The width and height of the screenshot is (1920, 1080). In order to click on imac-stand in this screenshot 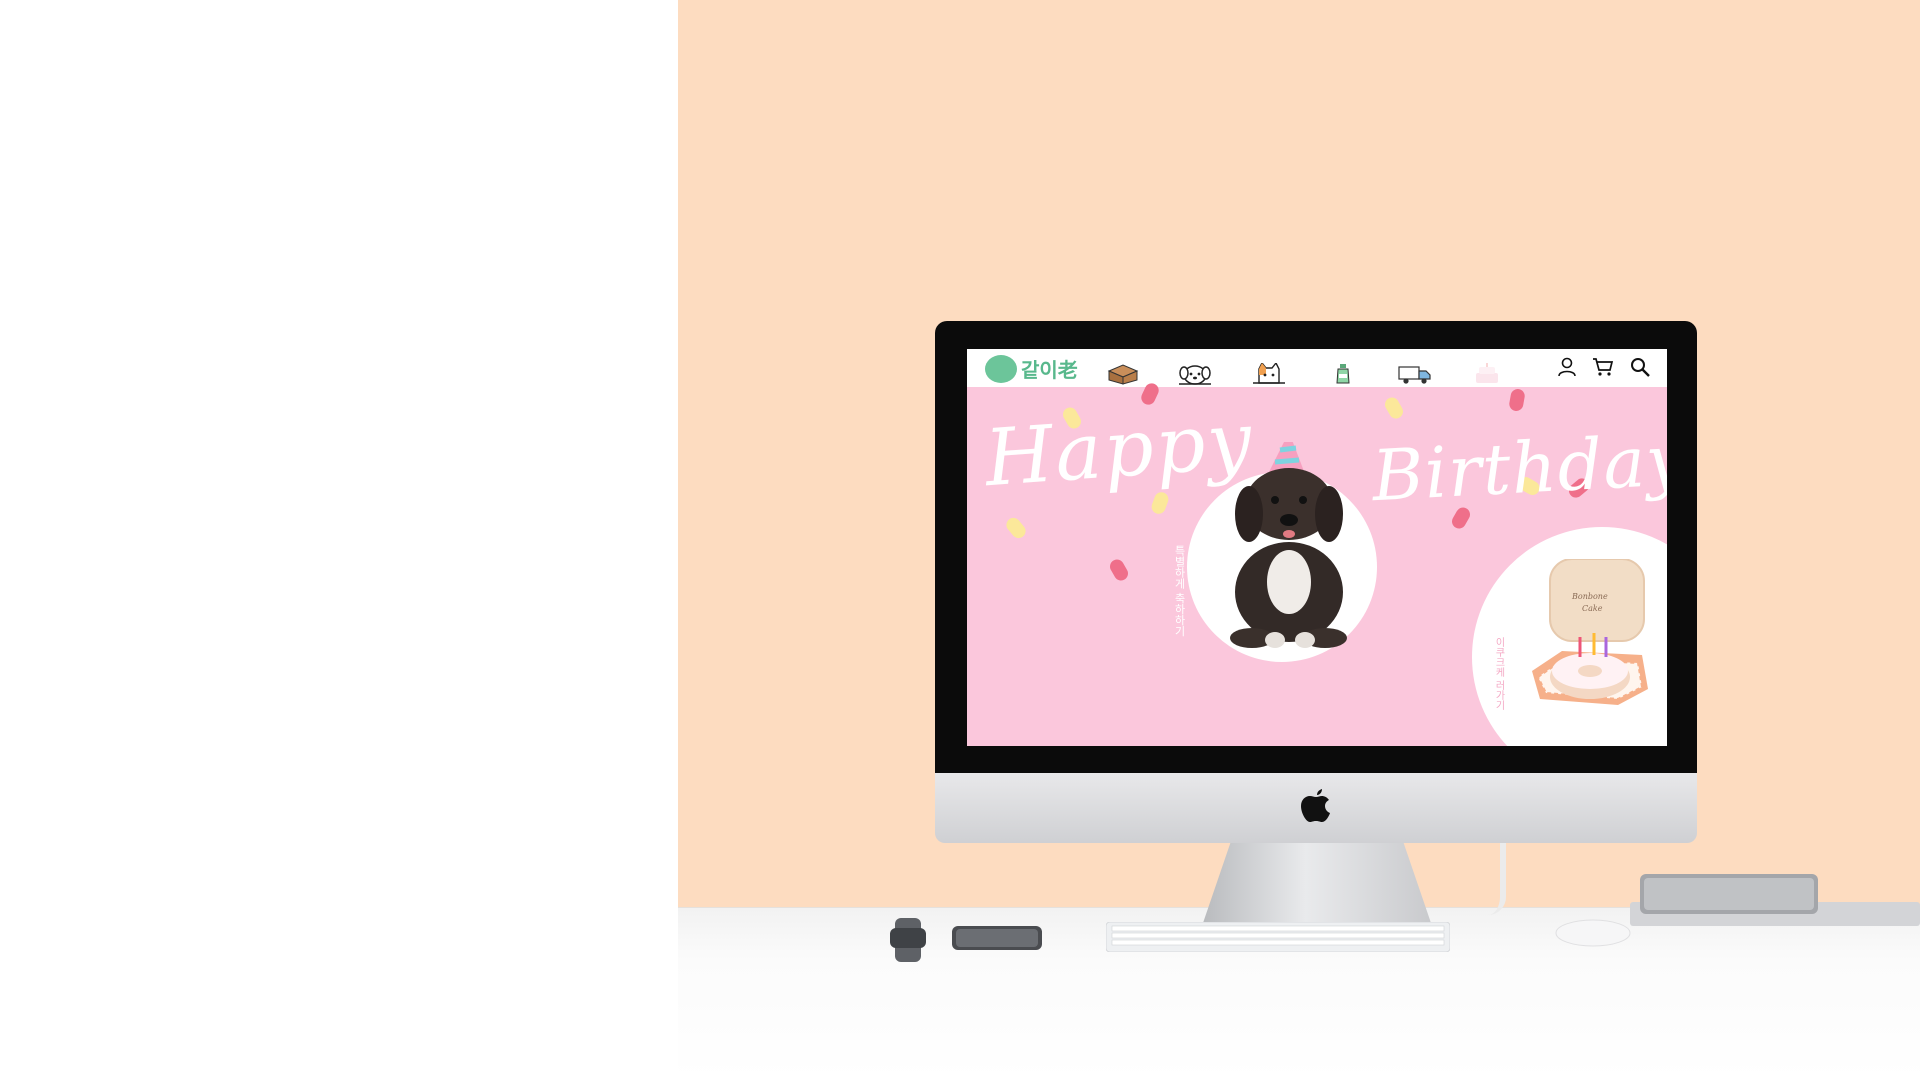, I will do `click(1317, 883)`.